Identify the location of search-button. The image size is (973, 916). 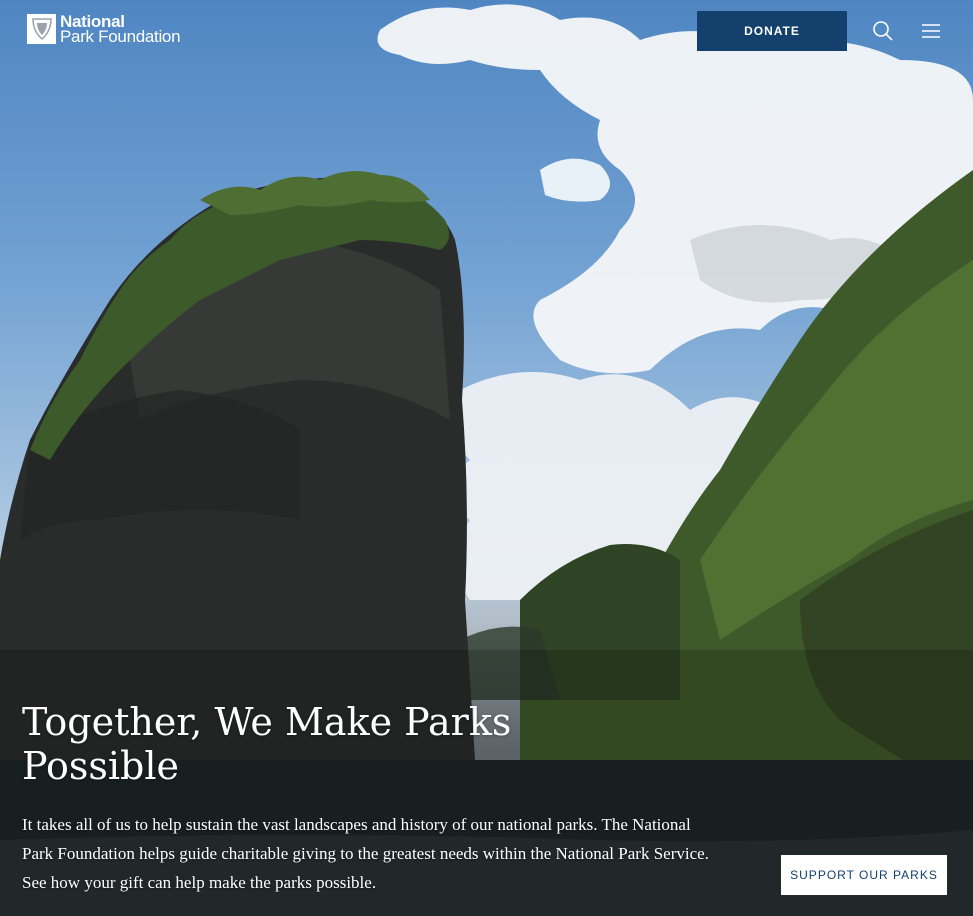
(883, 31).